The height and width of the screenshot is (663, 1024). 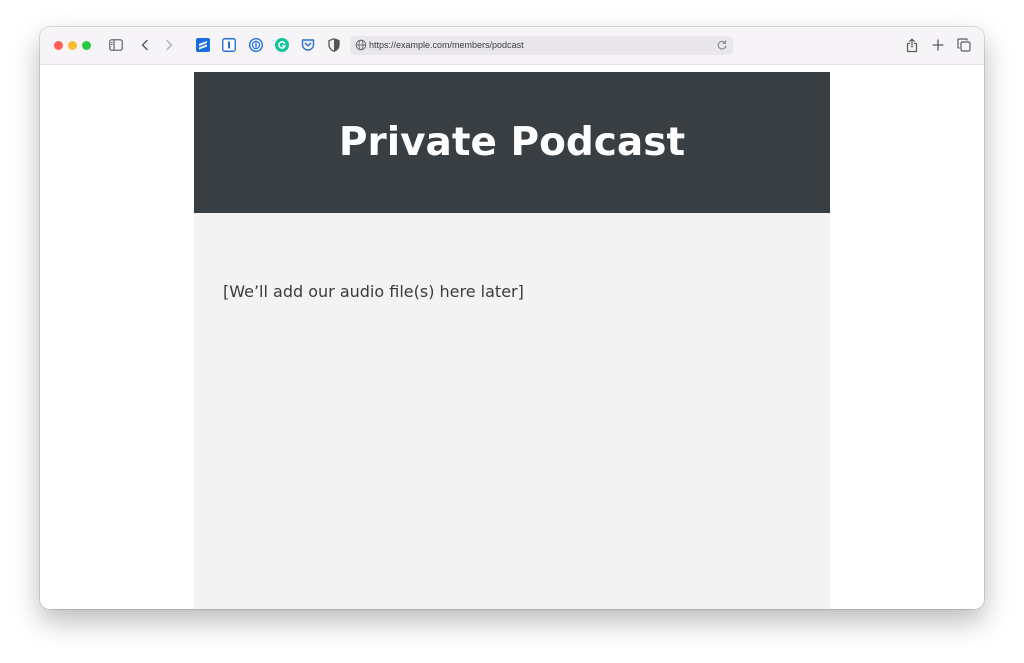 What do you see at coordinates (938, 45) in the screenshot?
I see `plus-icon` at bounding box center [938, 45].